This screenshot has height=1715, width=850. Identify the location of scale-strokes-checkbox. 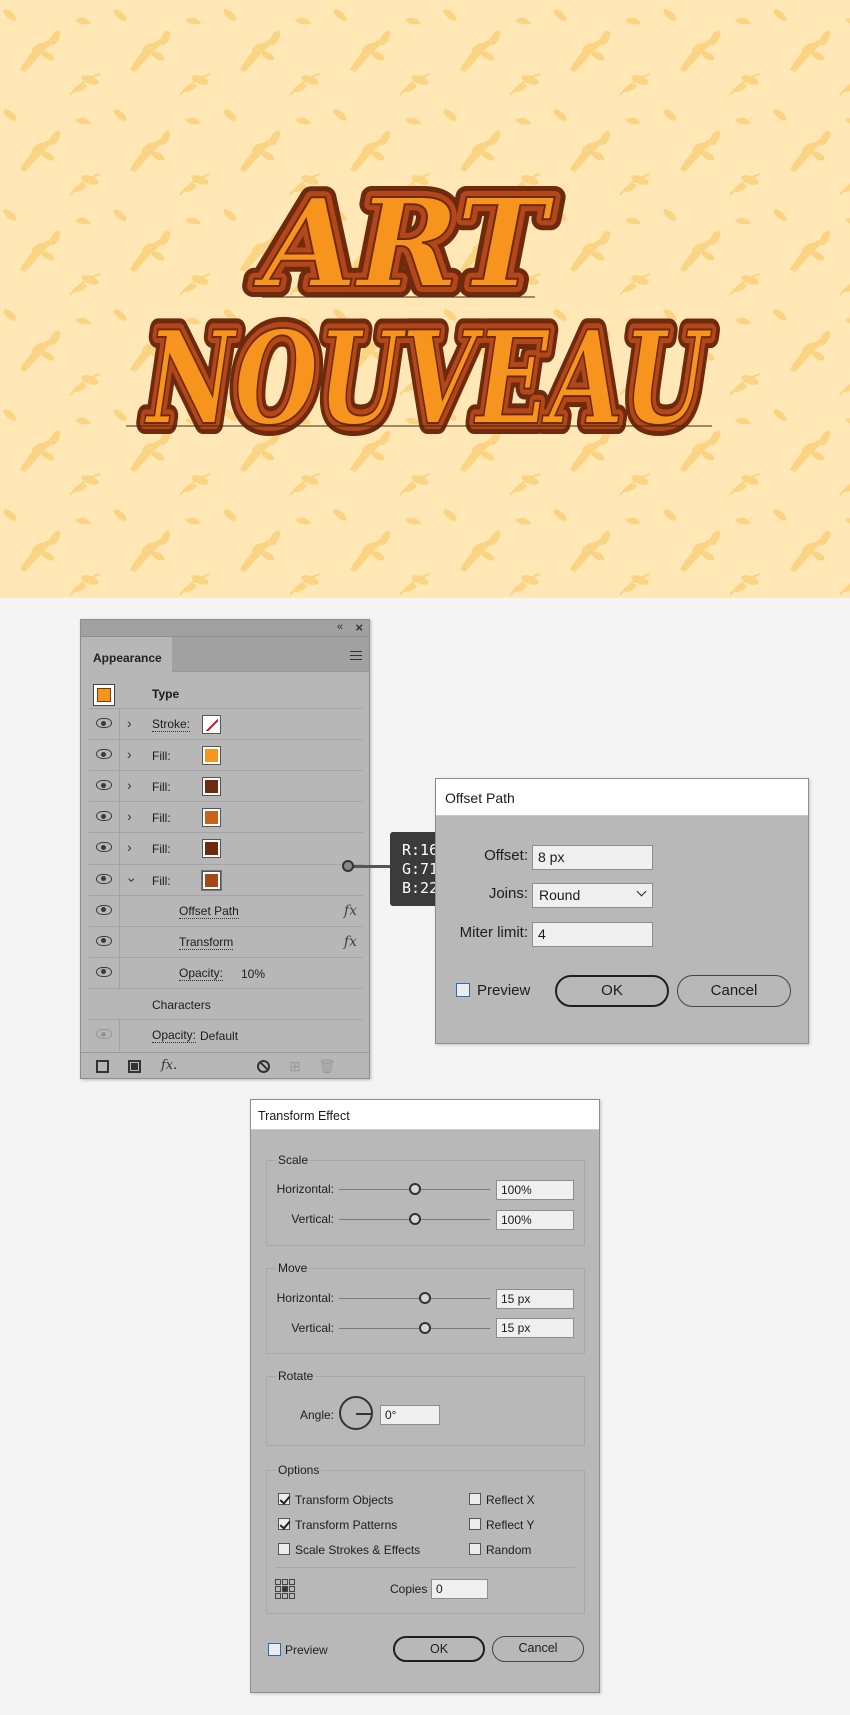
(284, 1549).